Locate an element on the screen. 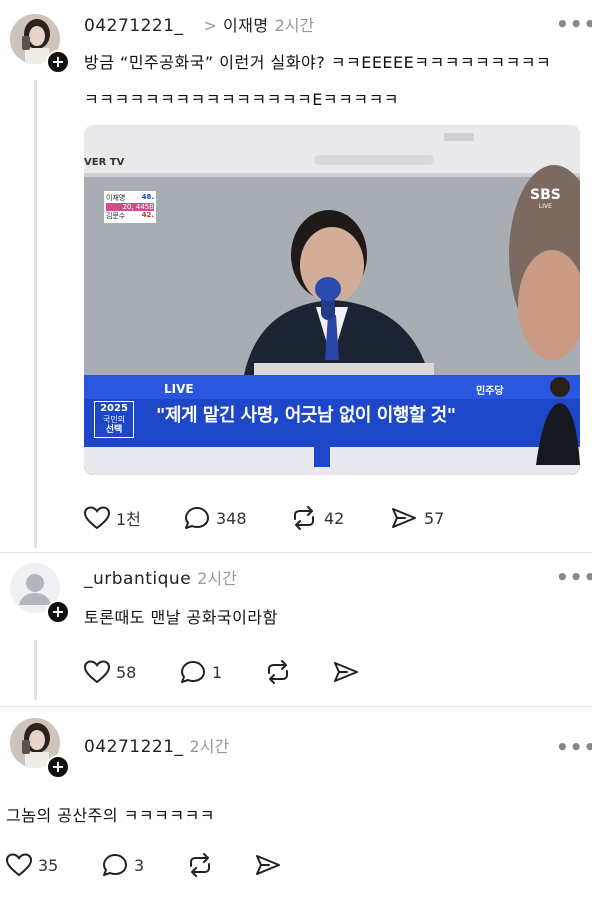 The height and width of the screenshot is (900, 592). score-box: 이재명 48. 20, 445B 김문수 42. is located at coordinates (130, 207).